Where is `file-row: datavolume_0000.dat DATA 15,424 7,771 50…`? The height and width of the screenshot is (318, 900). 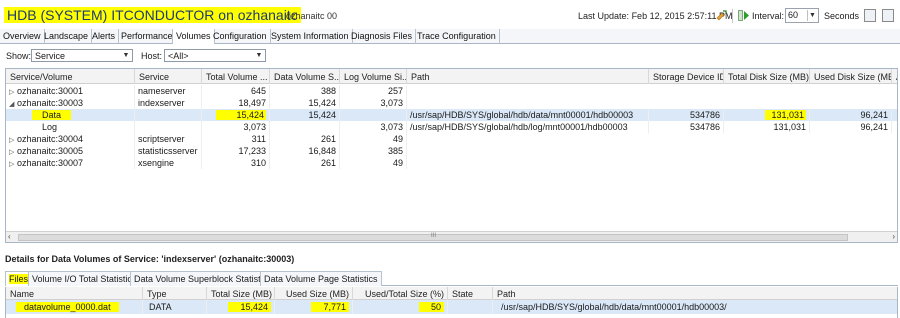
file-row: datavolume_0000.dat DATA 15,424 7,771 50… is located at coordinates (451, 307).